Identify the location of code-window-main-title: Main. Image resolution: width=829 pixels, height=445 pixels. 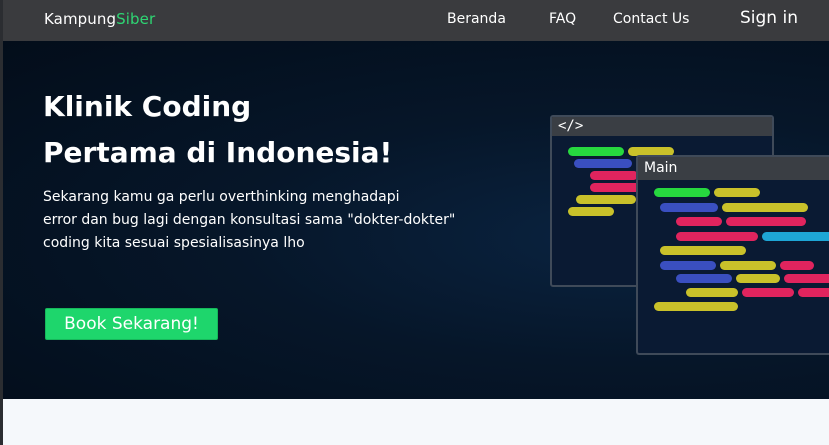
(733, 168).